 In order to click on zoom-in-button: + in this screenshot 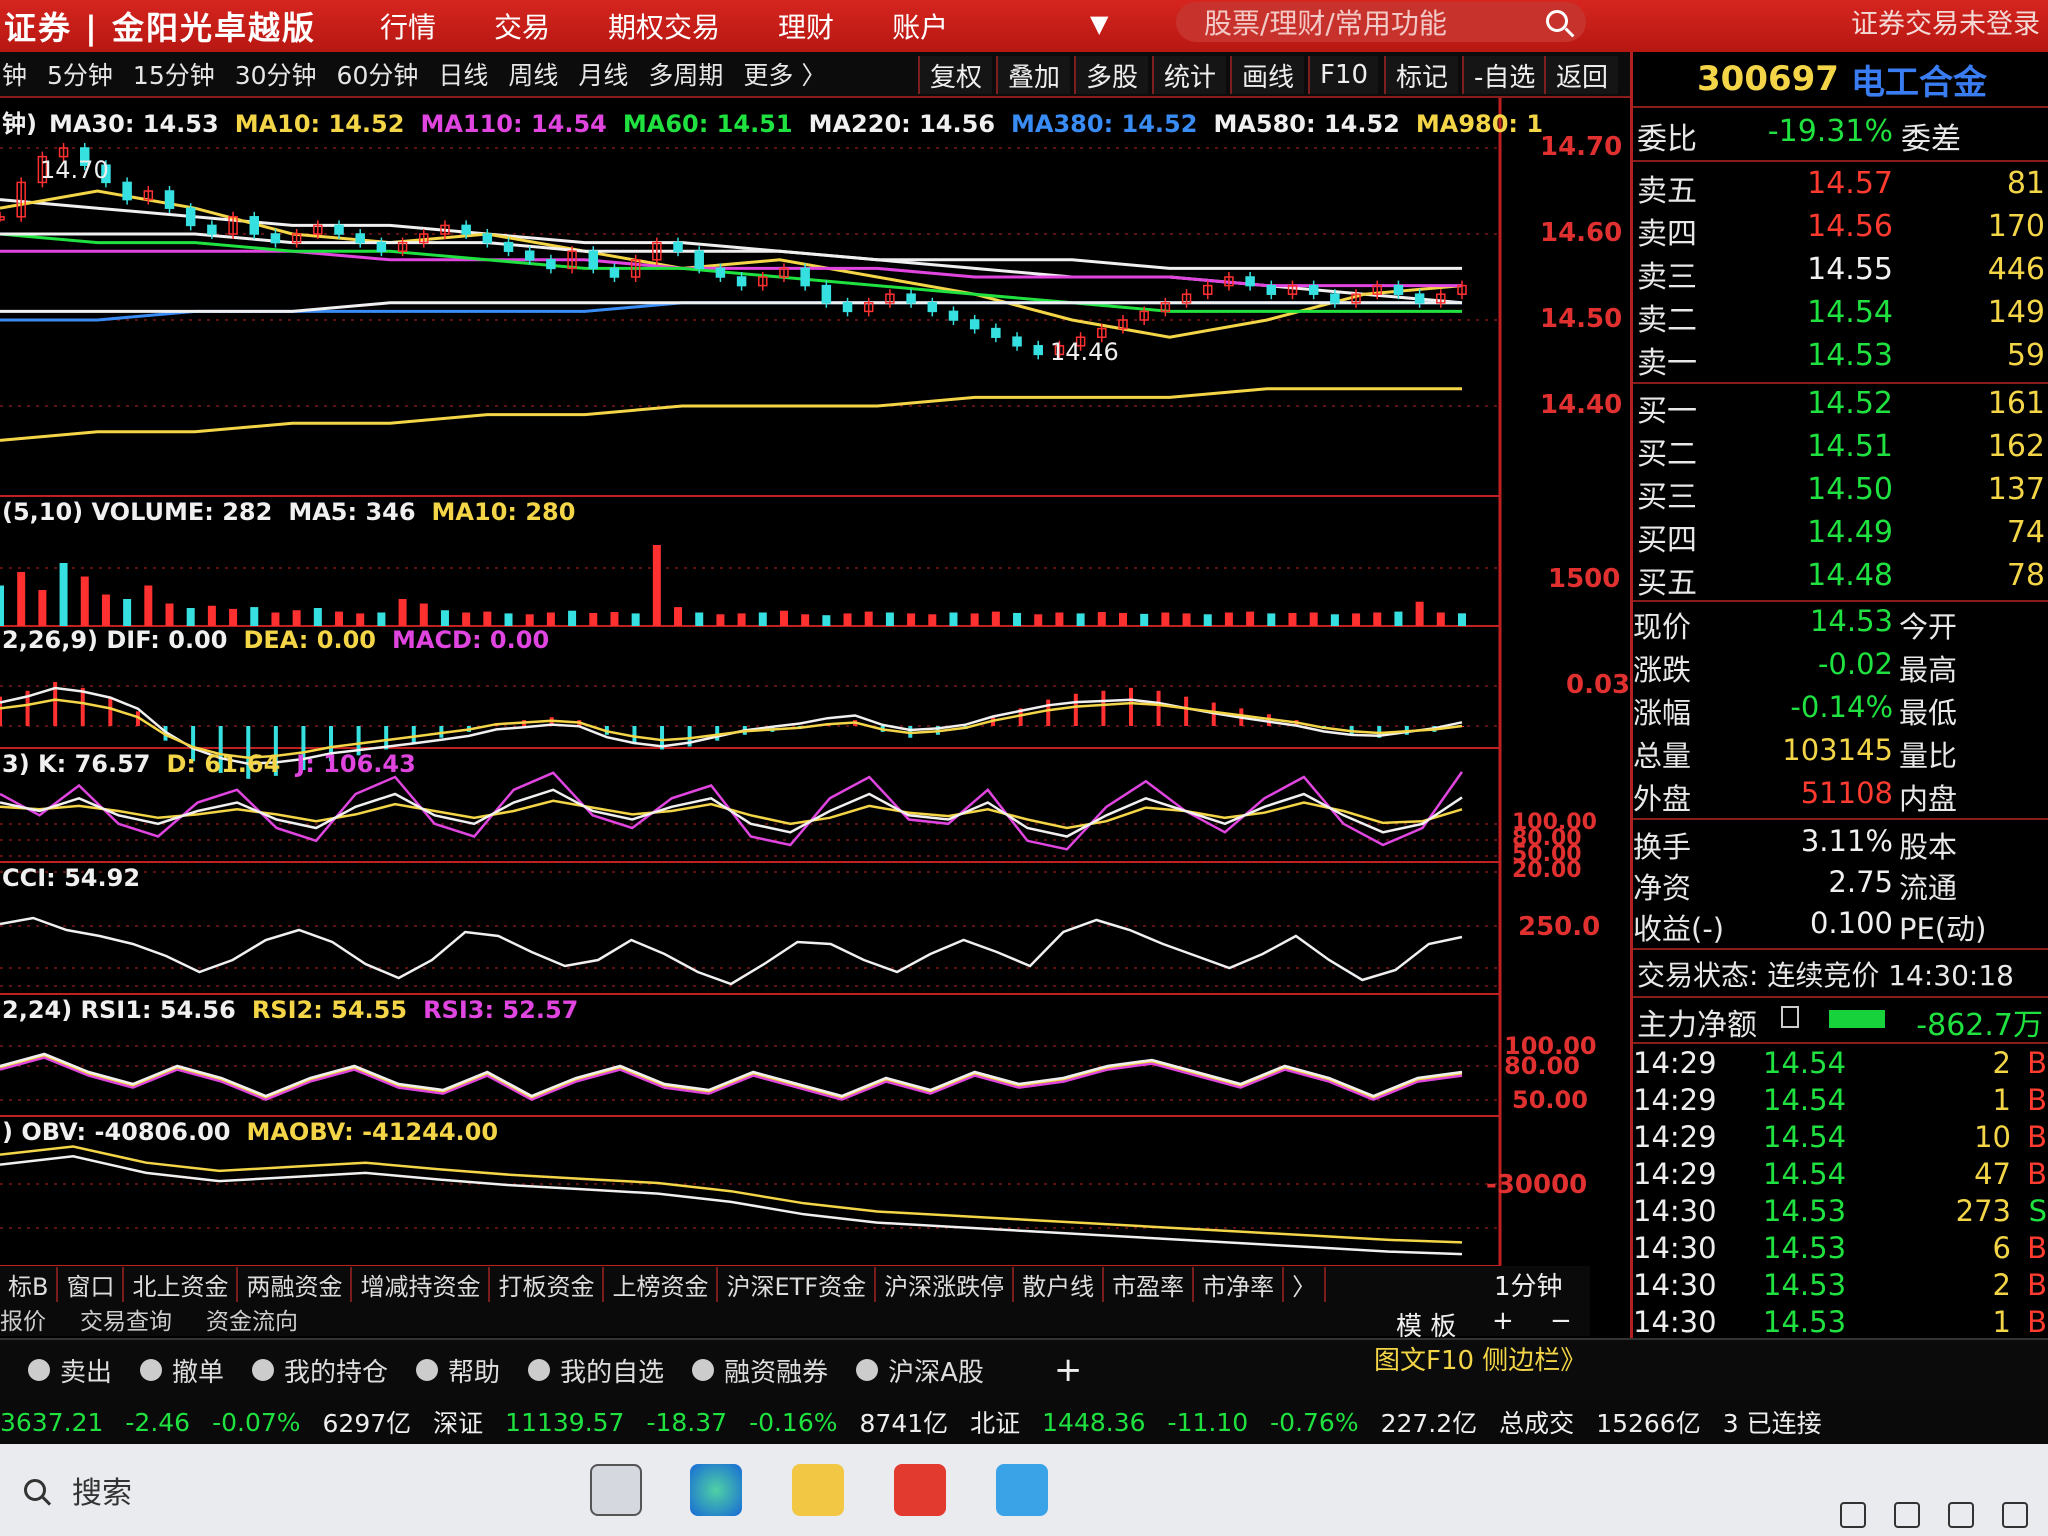, I will do `click(1503, 1321)`.